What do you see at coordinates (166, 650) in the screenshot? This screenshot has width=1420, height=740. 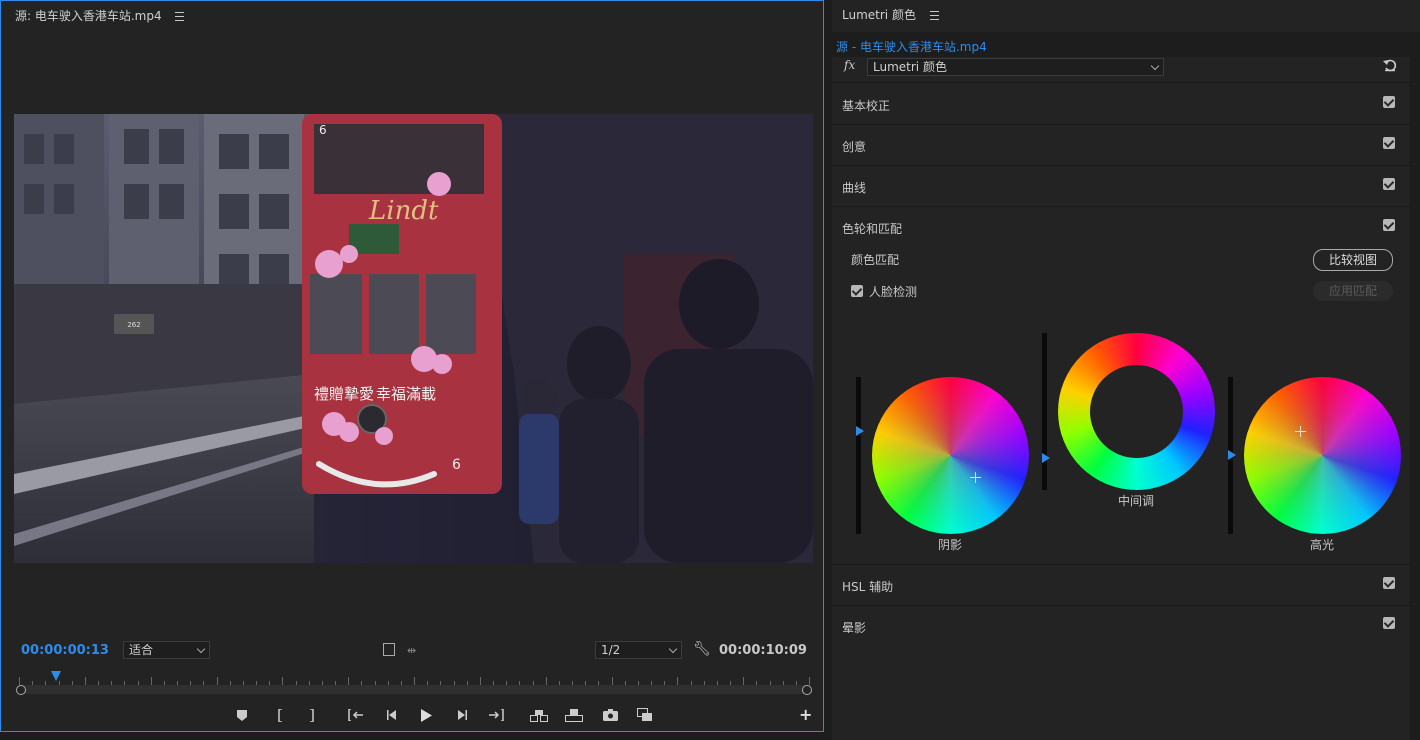 I see `zoom-dropdown: 适合` at bounding box center [166, 650].